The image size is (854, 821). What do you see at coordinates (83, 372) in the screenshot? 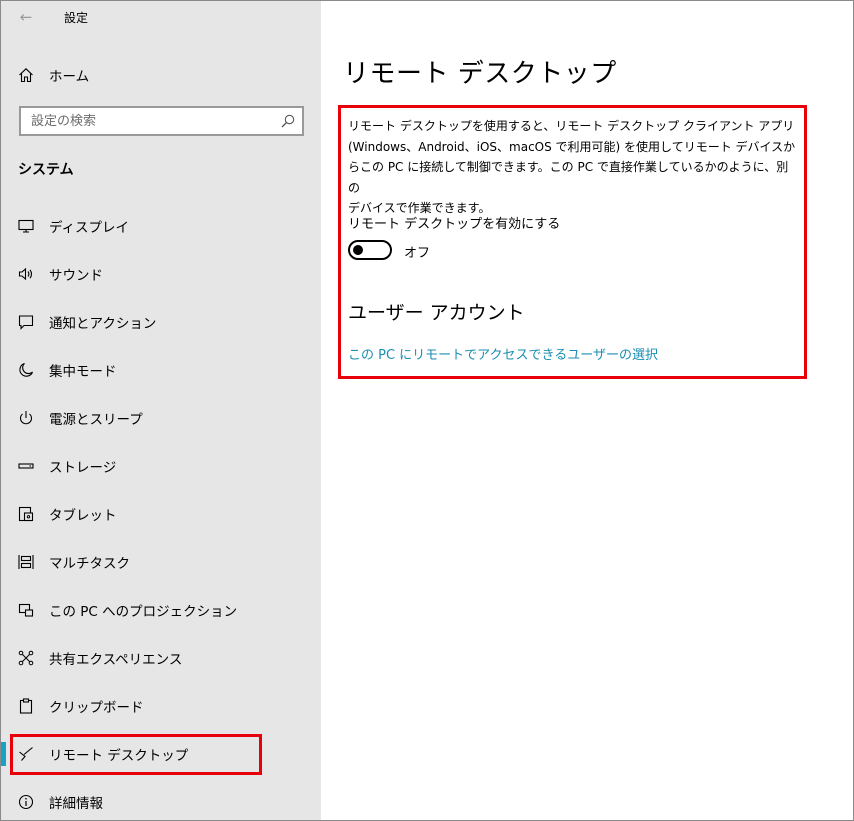
I see `sidebar-item-label: 集中モード` at bounding box center [83, 372].